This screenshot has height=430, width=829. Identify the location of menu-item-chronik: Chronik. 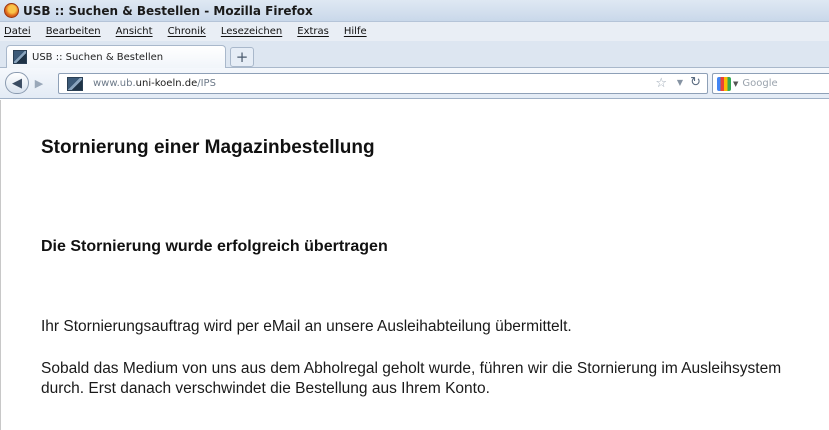
(187, 31).